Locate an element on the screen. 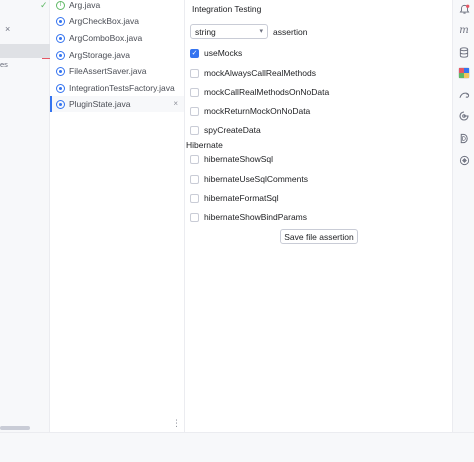  checkbox-usemocks: ✓ useMocks is located at coordinates (216, 53).